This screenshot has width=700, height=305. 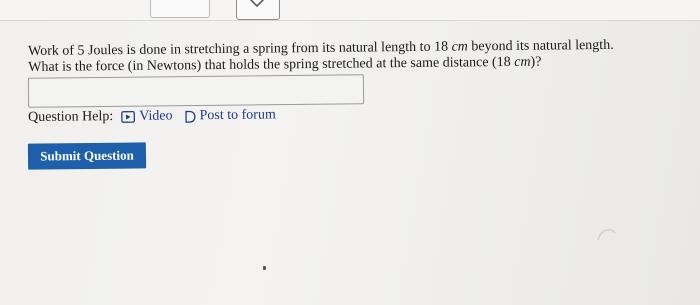 What do you see at coordinates (264, 268) in the screenshot?
I see `screen-smudge` at bounding box center [264, 268].